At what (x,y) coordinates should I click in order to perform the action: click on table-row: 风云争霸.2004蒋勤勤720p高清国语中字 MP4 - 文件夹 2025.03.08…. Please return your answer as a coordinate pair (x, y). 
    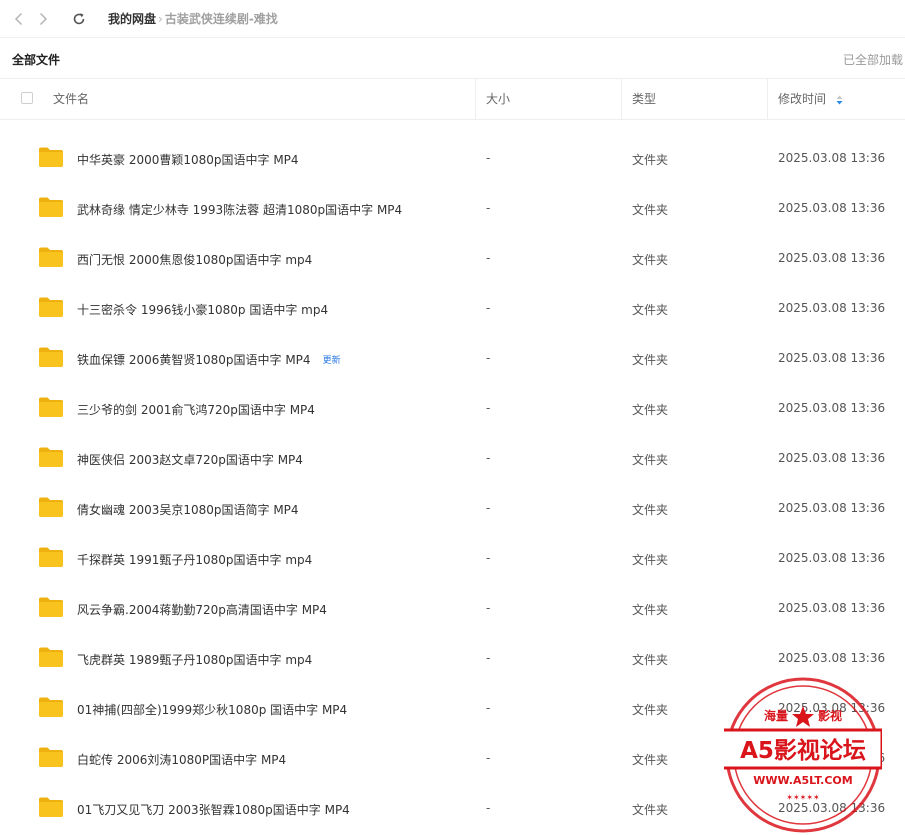
    Looking at the image, I should click on (452, 609).